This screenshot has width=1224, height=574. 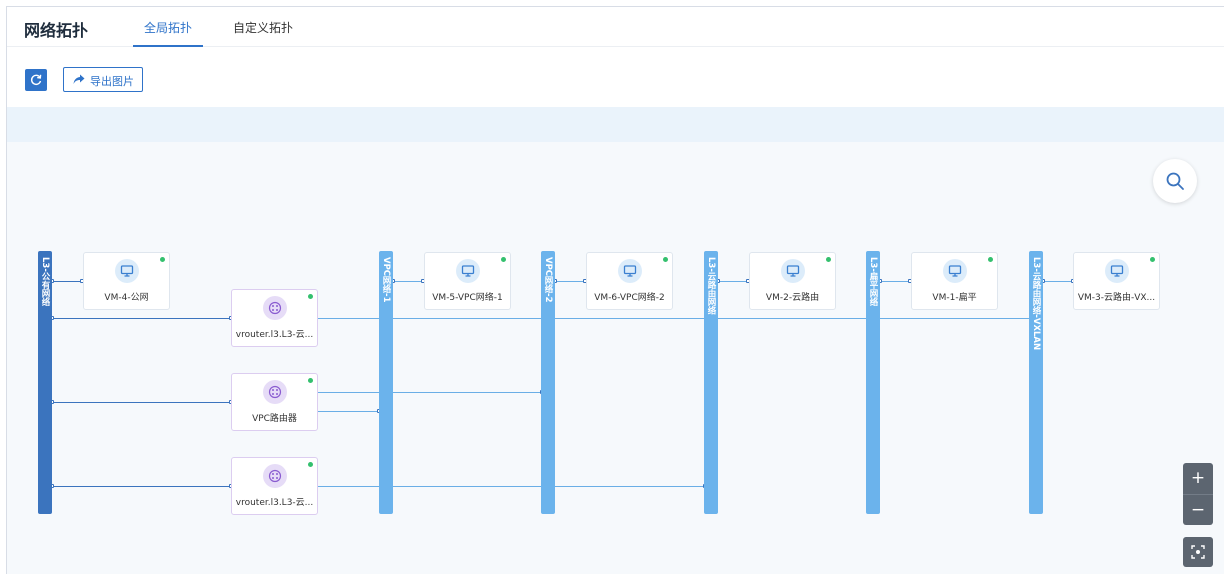 I want to click on vm-node: VM-5-VPC网络-1, so click(x=467, y=281).